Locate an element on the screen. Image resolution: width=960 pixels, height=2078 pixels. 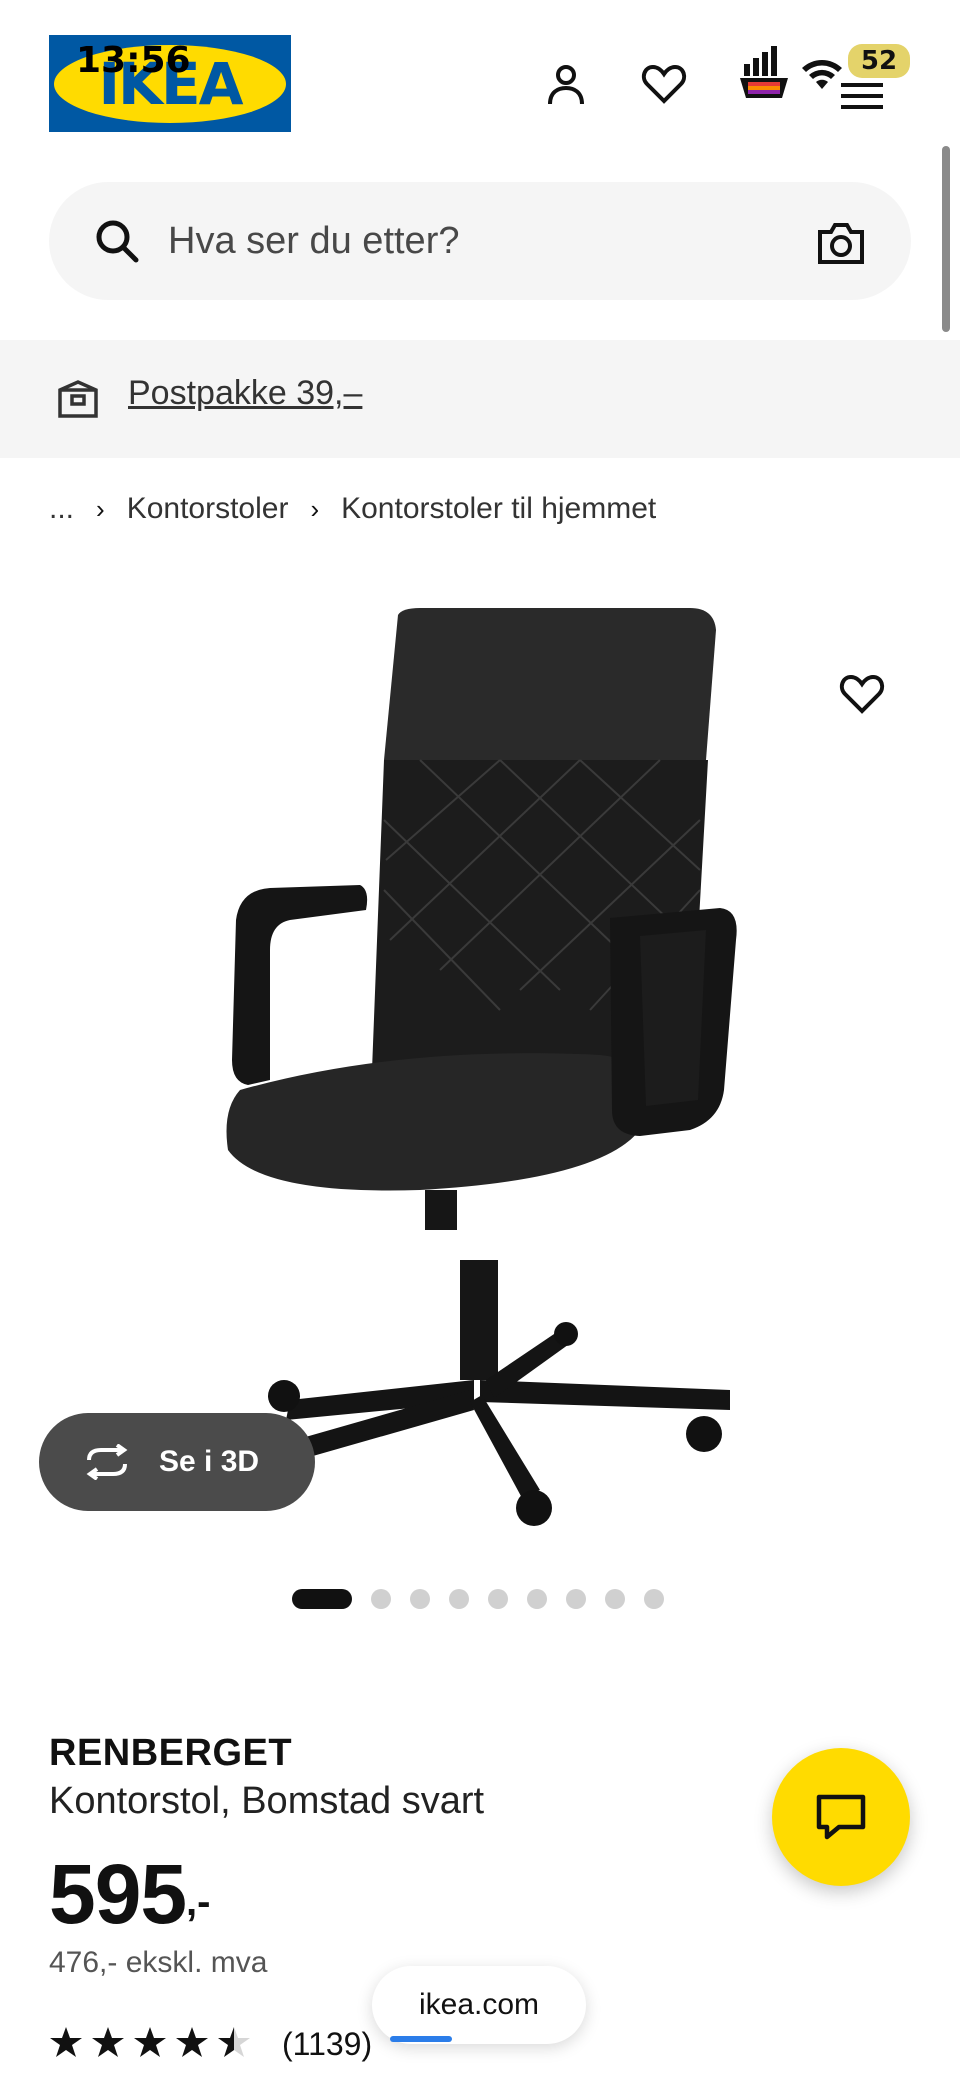
chat-bubble-icon is located at coordinates (841, 1817).